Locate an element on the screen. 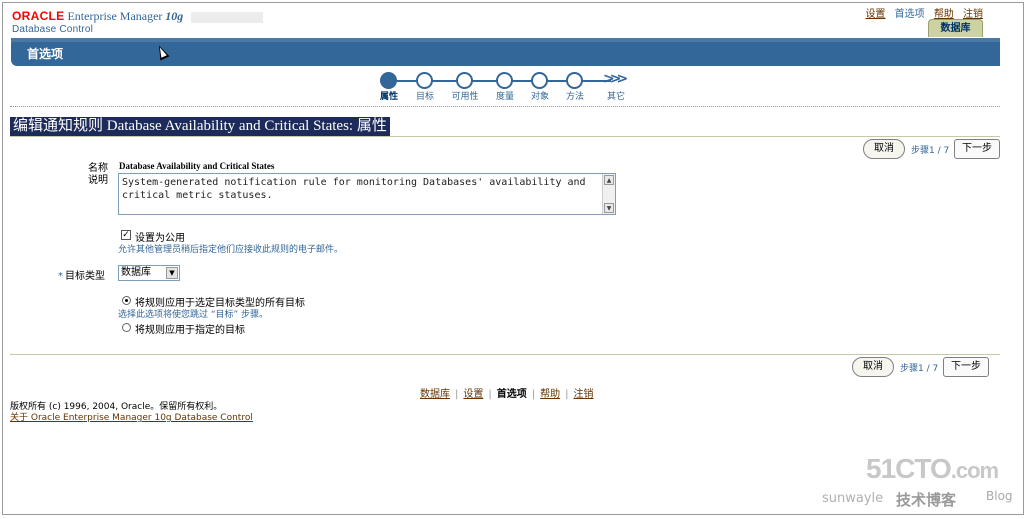 The height and width of the screenshot is (519, 1028). nav-bar-highlight is located at coordinates (505, 40).